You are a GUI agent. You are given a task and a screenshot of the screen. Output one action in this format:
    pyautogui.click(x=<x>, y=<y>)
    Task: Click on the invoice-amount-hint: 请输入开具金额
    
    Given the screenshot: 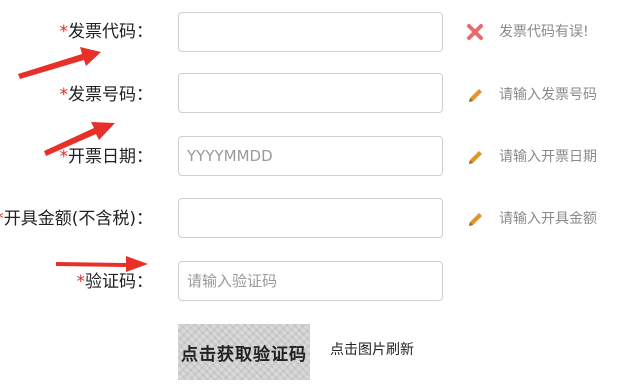 What is the action you would take?
    pyautogui.click(x=531, y=219)
    